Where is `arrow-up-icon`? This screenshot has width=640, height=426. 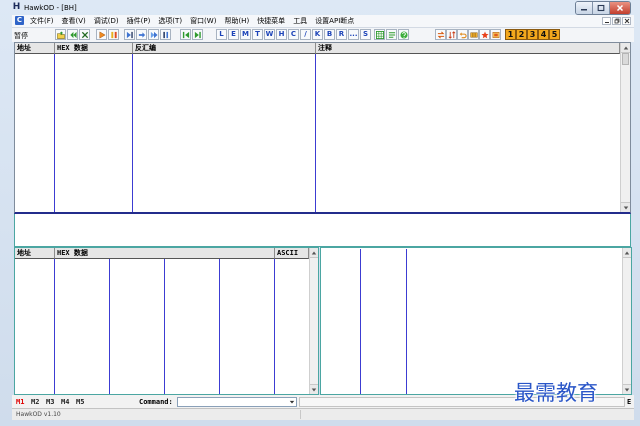
arrow-up-icon is located at coordinates (314, 252).